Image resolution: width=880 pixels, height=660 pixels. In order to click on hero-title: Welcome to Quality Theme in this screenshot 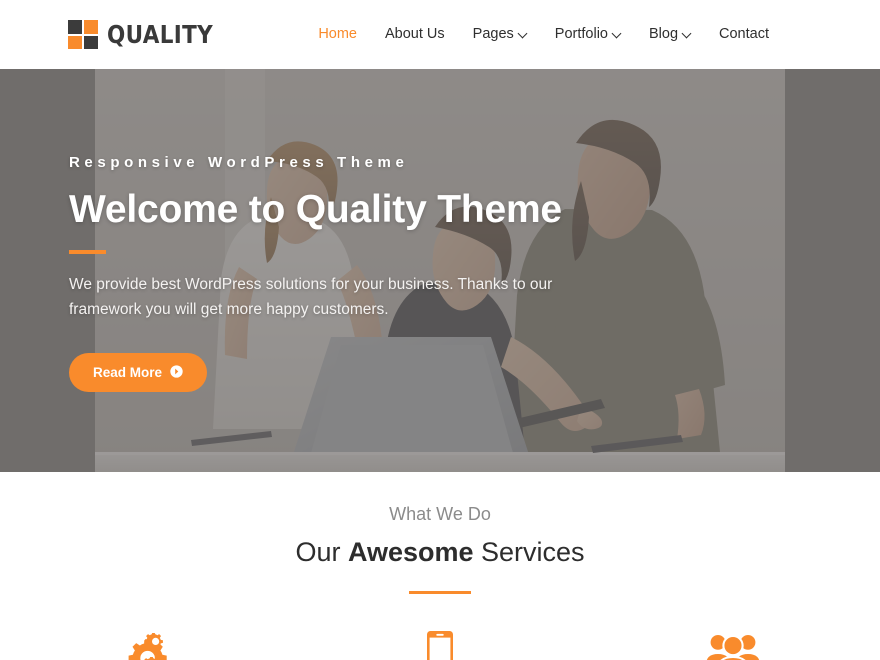, I will do `click(315, 209)`.